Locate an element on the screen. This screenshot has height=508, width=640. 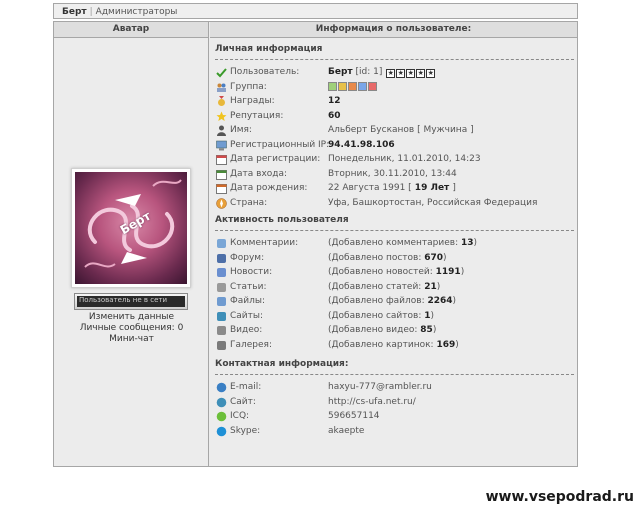
ip-address: 94.41.98.106 is located at coordinates (361, 144).